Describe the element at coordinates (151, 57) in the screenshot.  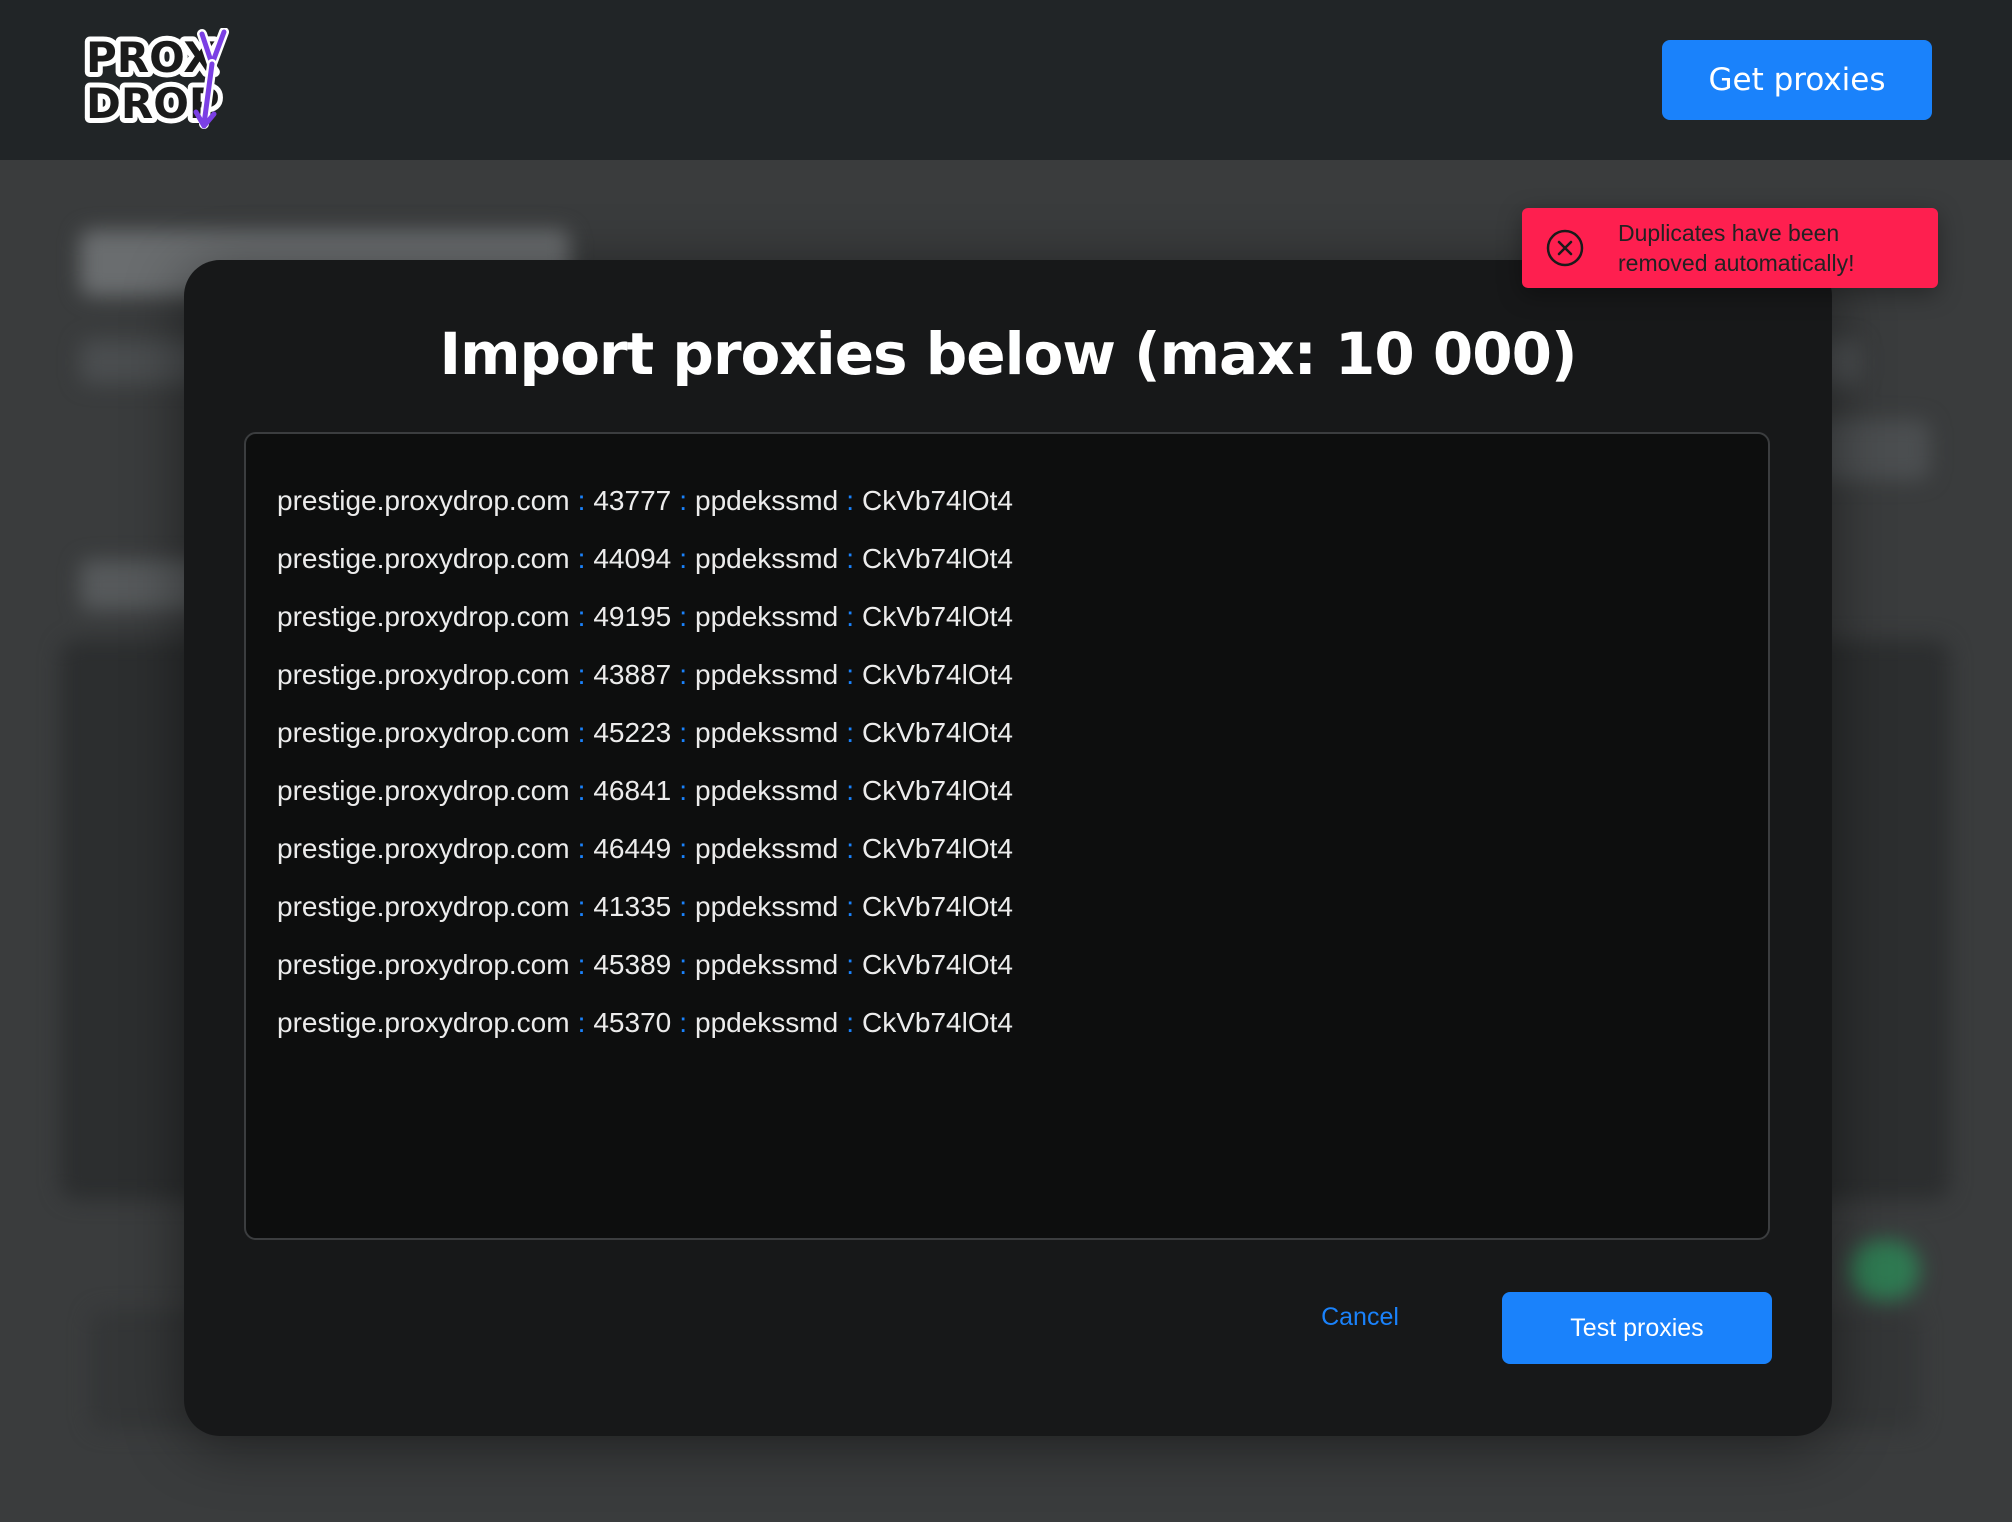
I see `svg-text: PROX` at that location.